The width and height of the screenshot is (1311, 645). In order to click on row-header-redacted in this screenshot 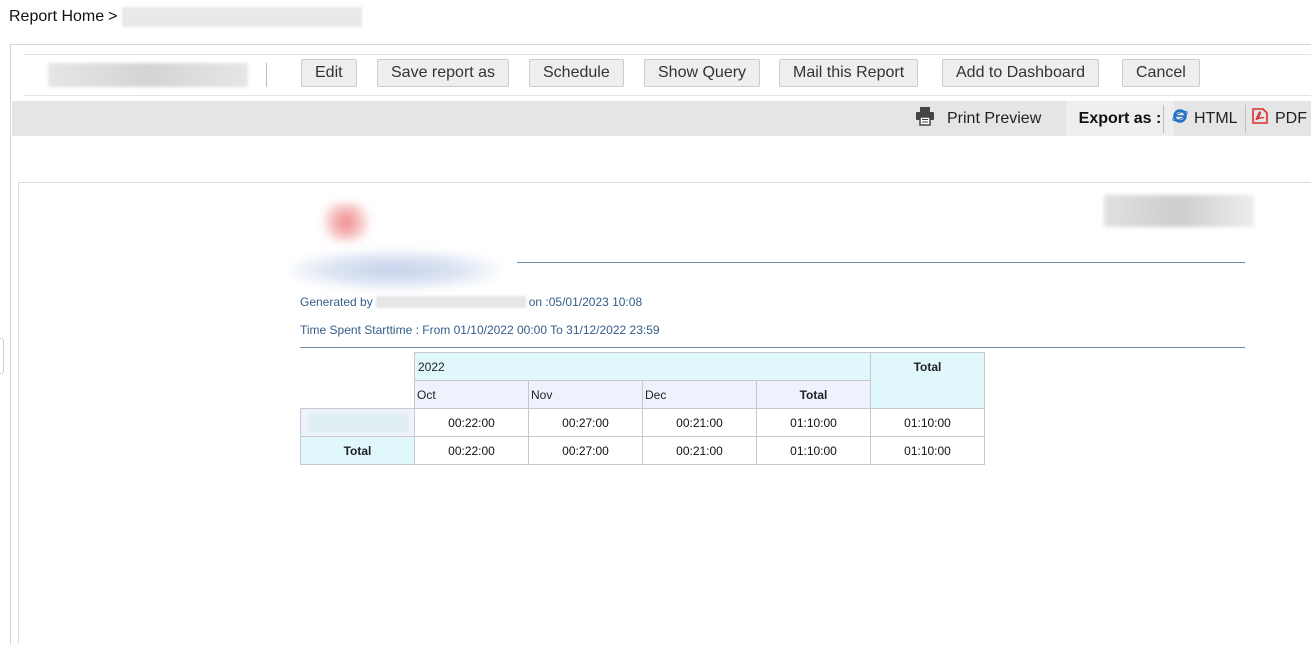, I will do `click(357, 422)`.